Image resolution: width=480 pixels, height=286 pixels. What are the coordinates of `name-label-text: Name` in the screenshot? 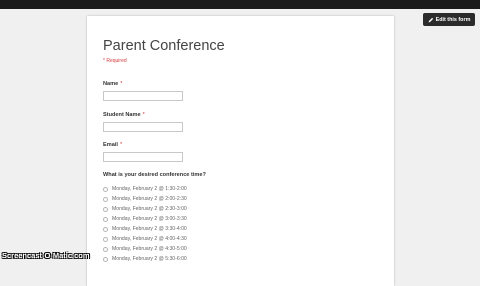 It's located at (111, 84).